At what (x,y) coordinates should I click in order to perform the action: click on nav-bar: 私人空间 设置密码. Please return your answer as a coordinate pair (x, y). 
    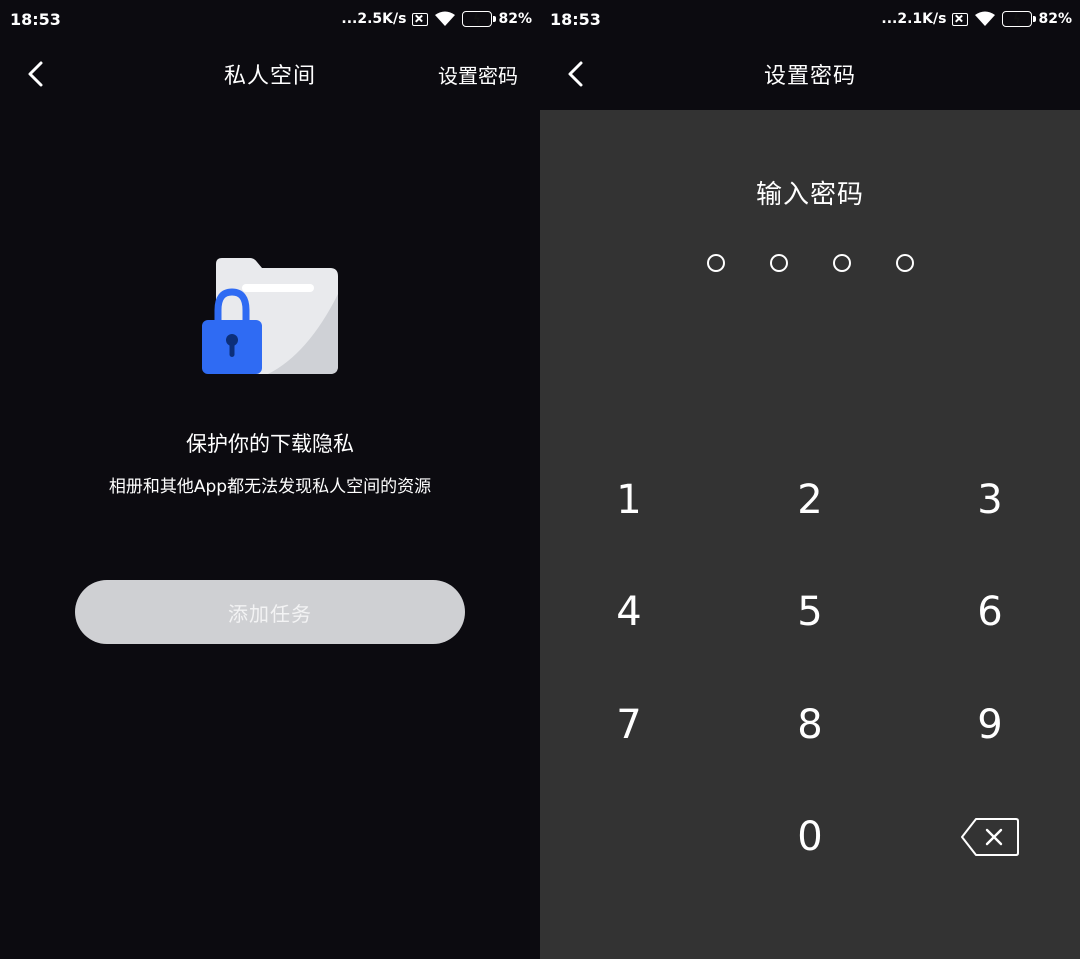
    Looking at the image, I should click on (270, 74).